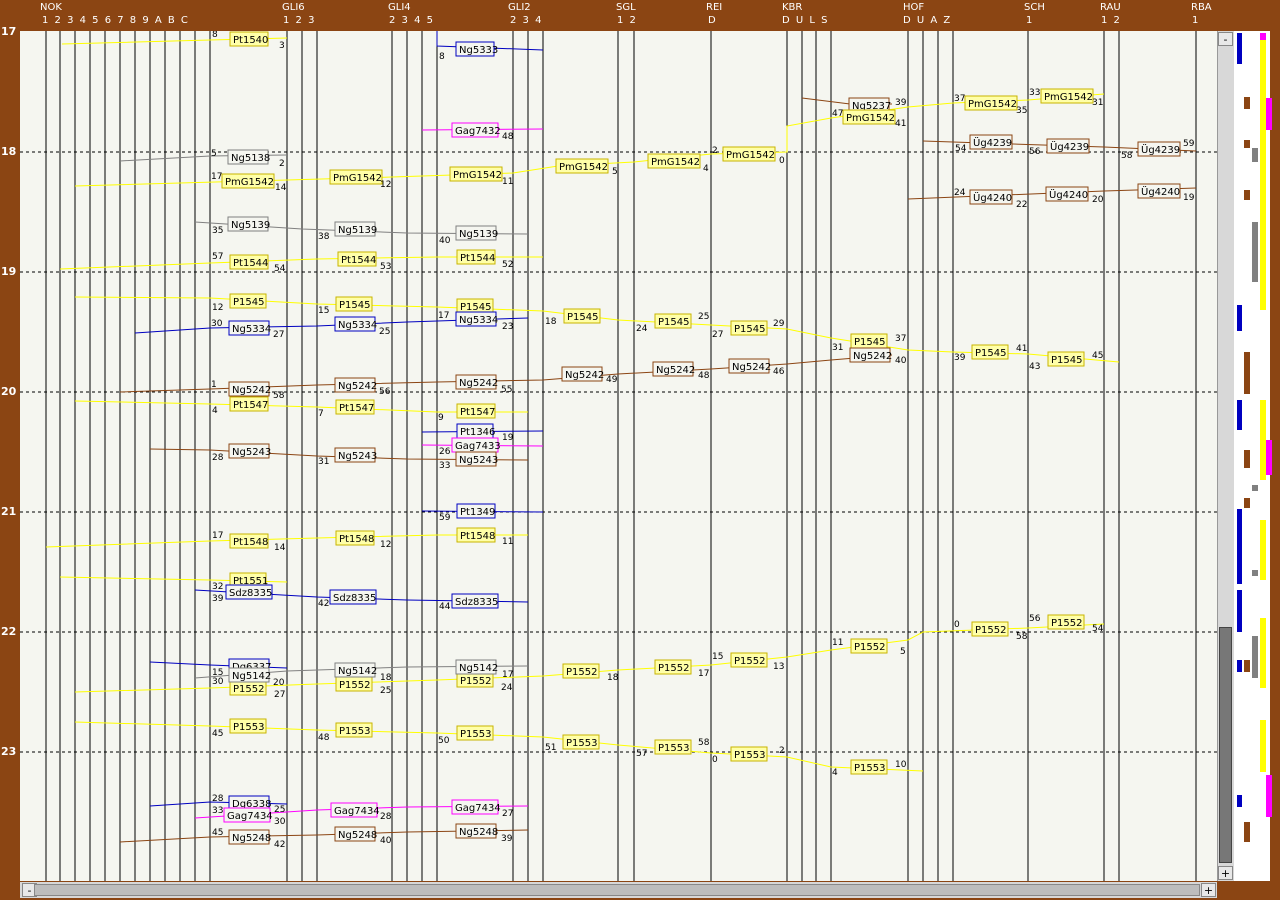 The width and height of the screenshot is (1280, 900). I want to click on train-label: Ng5142, so click(476, 667).